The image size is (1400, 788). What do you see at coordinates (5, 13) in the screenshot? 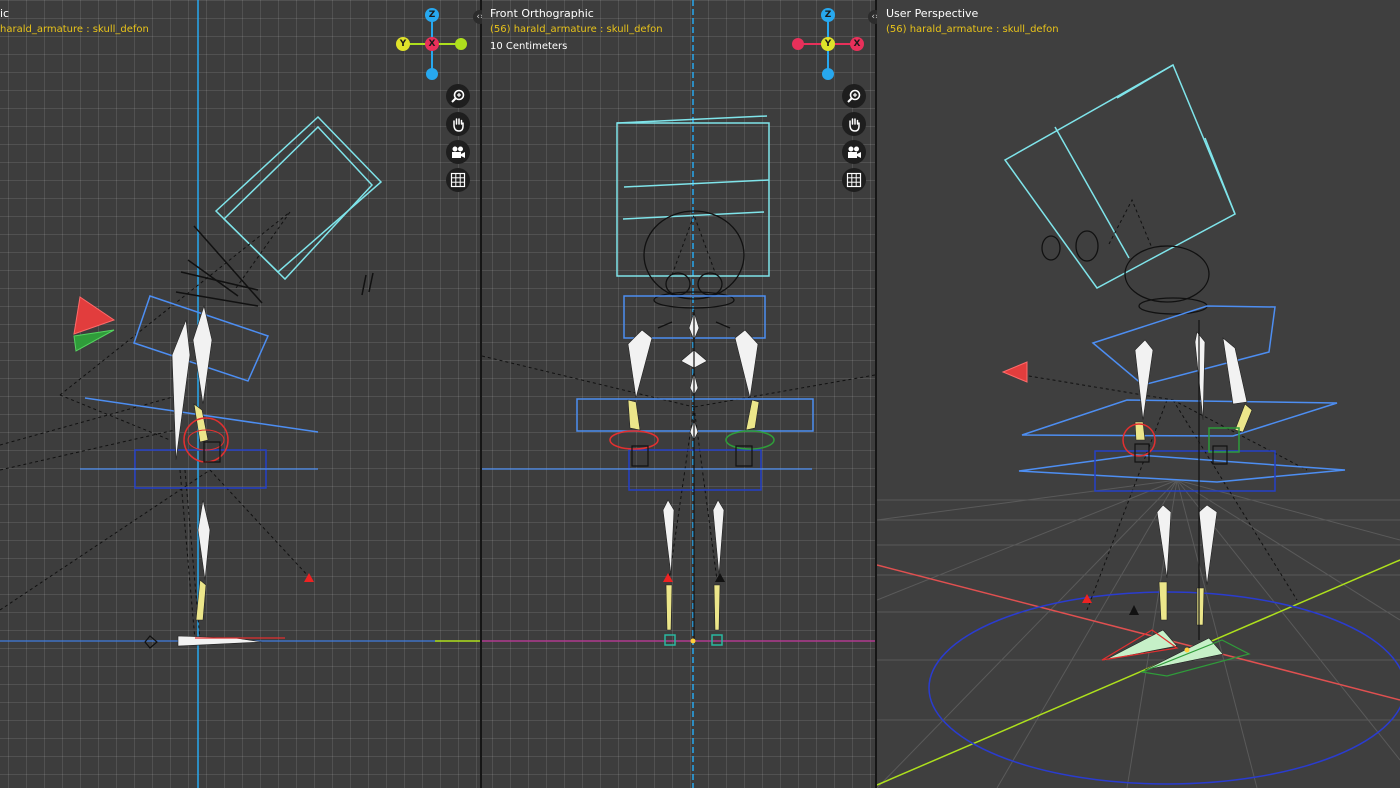
I see `viewport-title: ic` at bounding box center [5, 13].